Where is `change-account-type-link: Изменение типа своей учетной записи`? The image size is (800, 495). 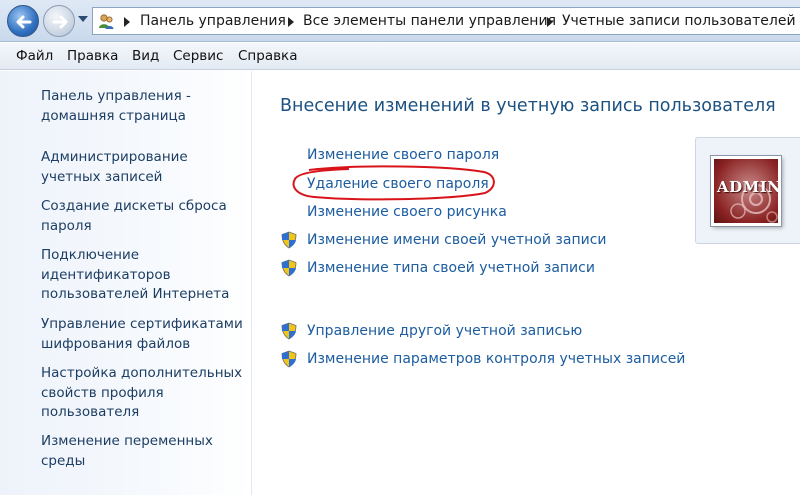 change-account-type-link: Изменение типа своей учетной записи is located at coordinates (451, 268).